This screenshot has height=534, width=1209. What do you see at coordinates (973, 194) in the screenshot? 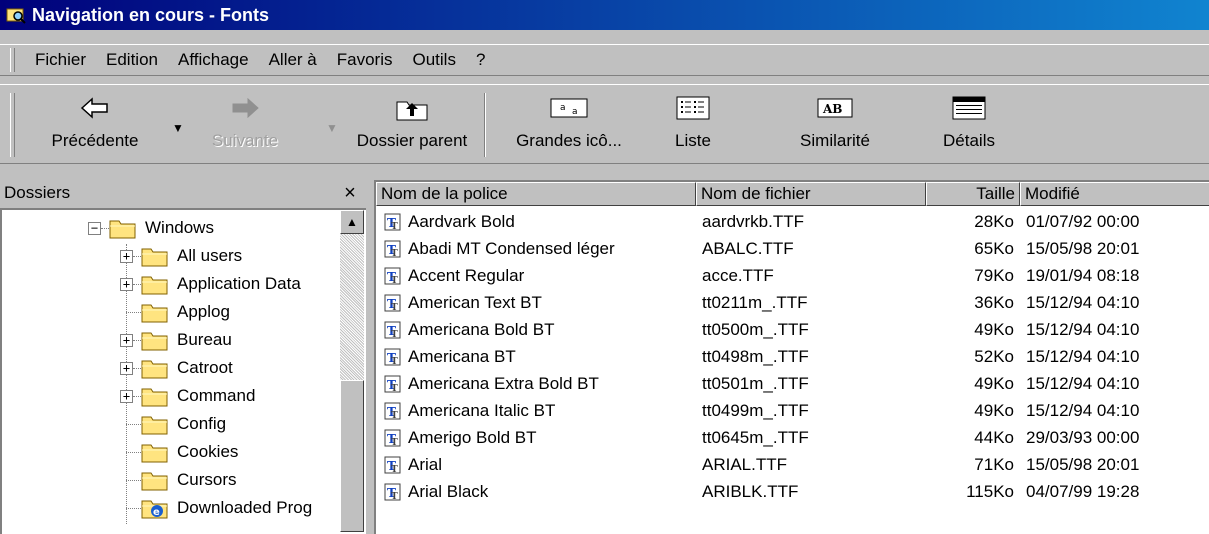
I see `column-header-size: Taille` at bounding box center [973, 194].